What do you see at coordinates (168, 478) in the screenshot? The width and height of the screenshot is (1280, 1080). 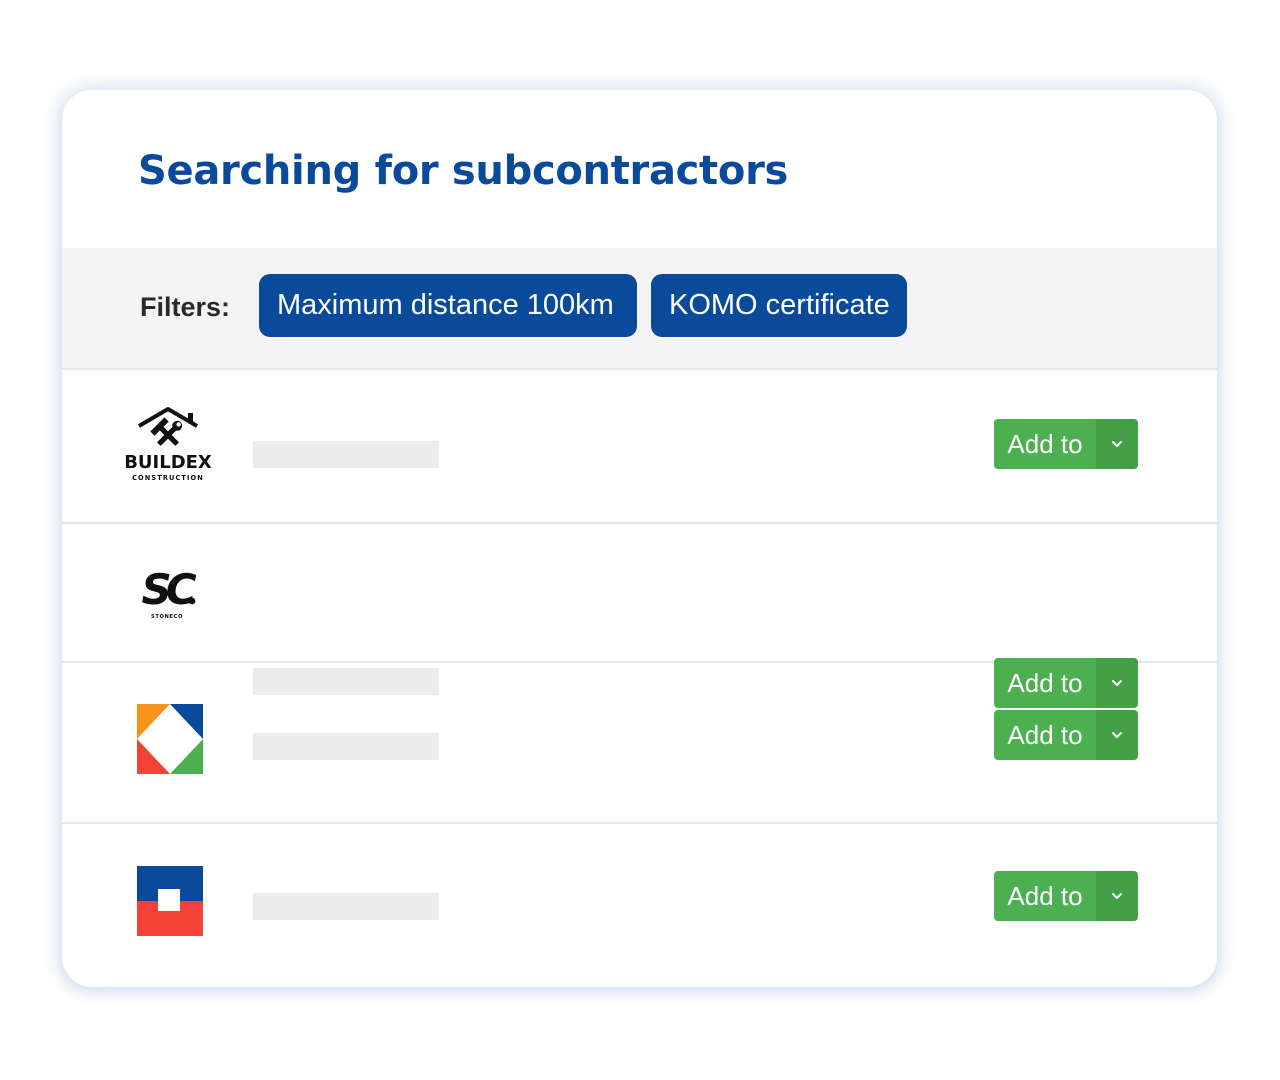 I see `buildex-logo-subtext: CONSTRUCTION` at bounding box center [168, 478].